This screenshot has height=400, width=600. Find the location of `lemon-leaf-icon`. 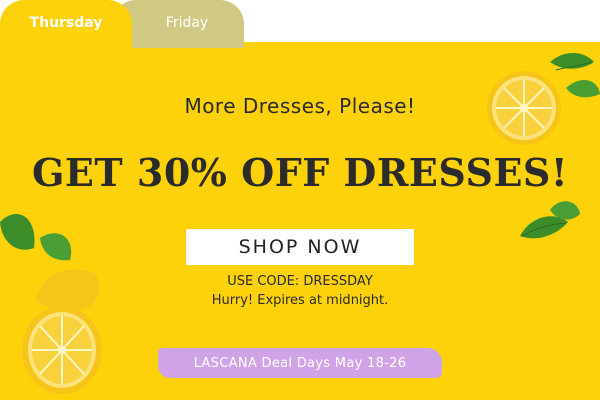

lemon-leaf-icon is located at coordinates (550, 220).